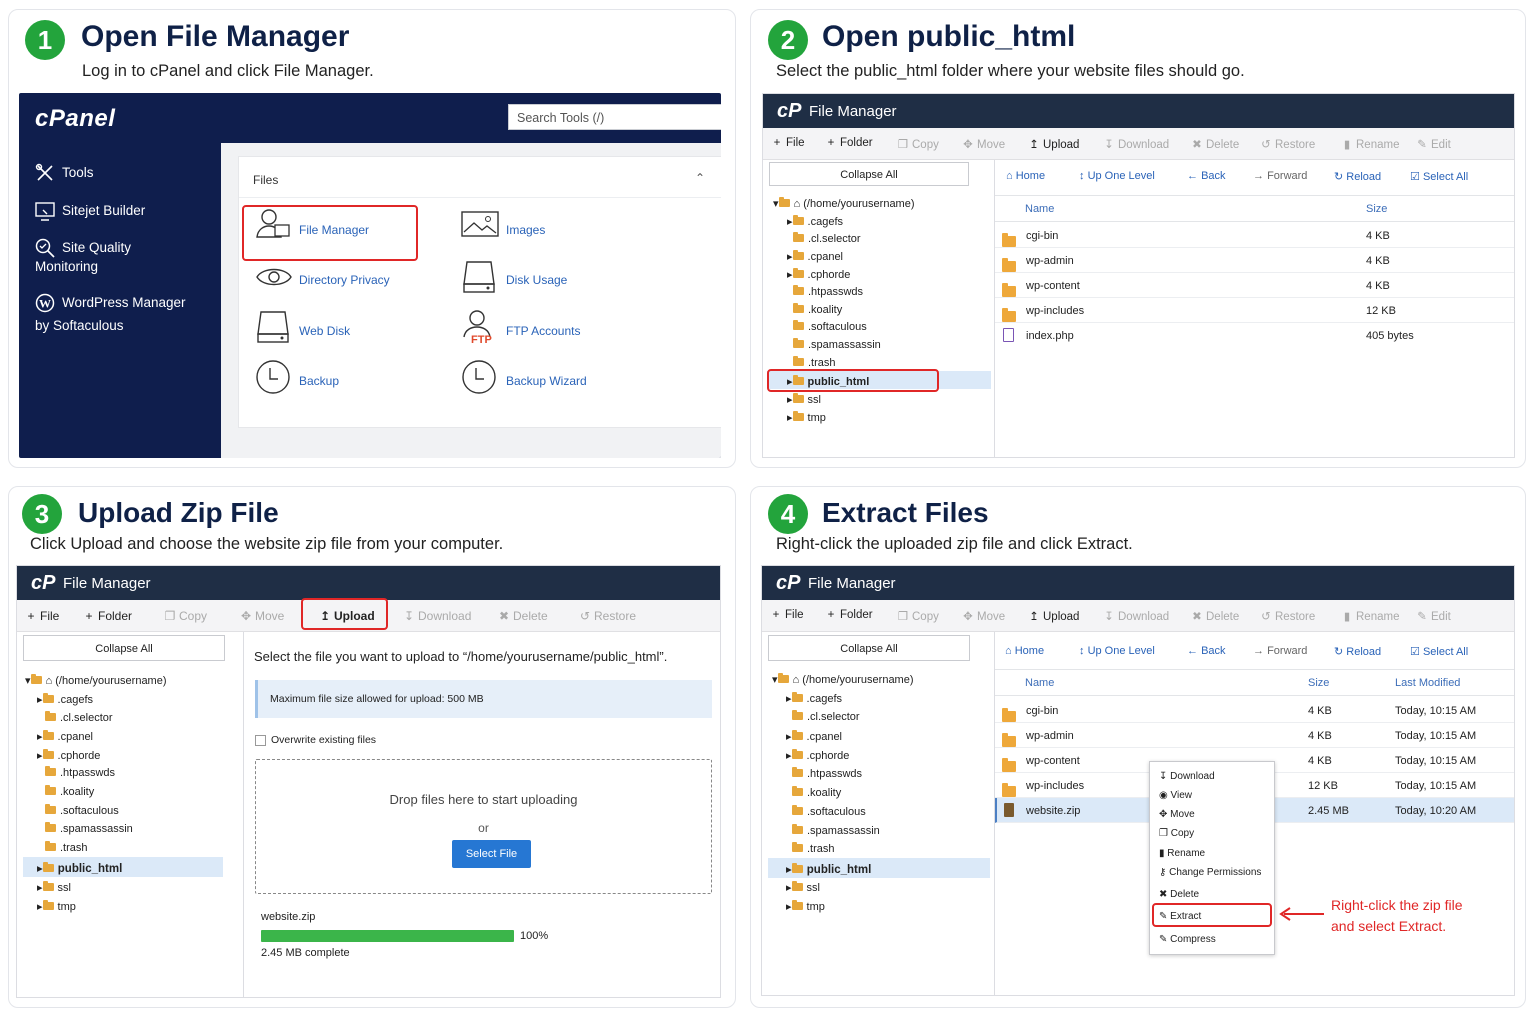  Describe the element at coordinates (1176, 833) in the screenshot. I see `ctx-copy: ❐ Copy` at that location.